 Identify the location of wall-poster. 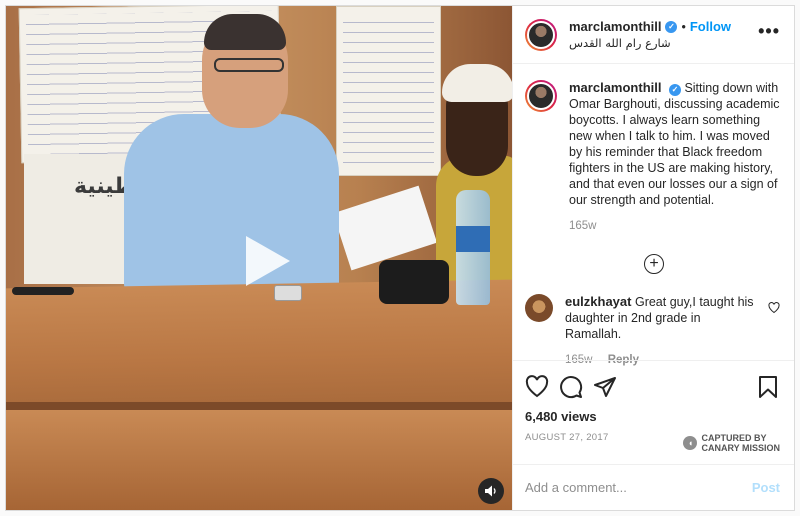
(388, 91).